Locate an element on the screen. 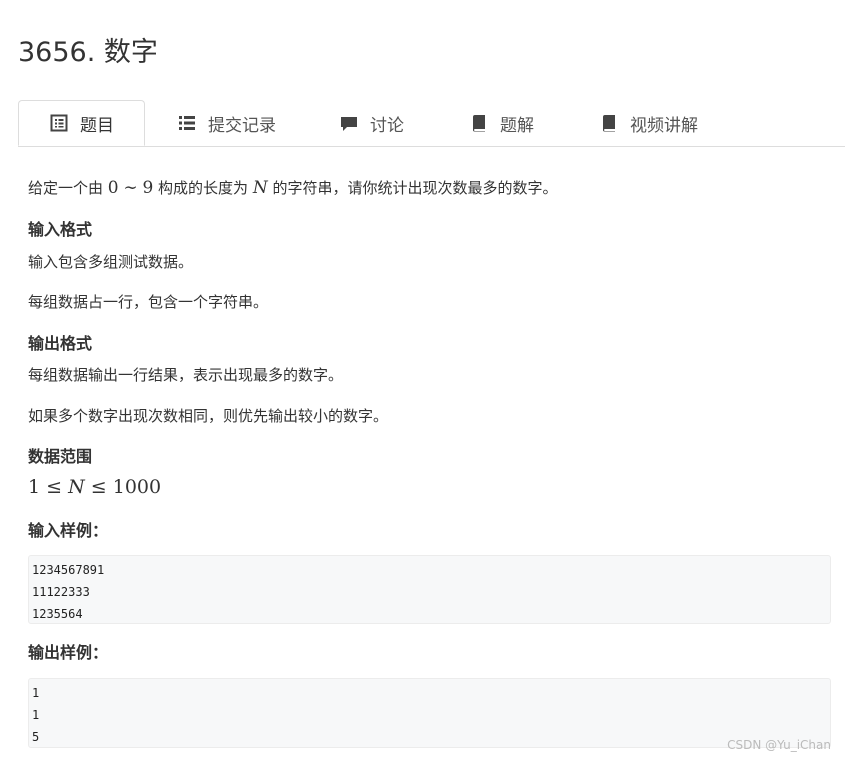 The image size is (845, 760). tab-solutions: 题解 is located at coordinates (502, 123).